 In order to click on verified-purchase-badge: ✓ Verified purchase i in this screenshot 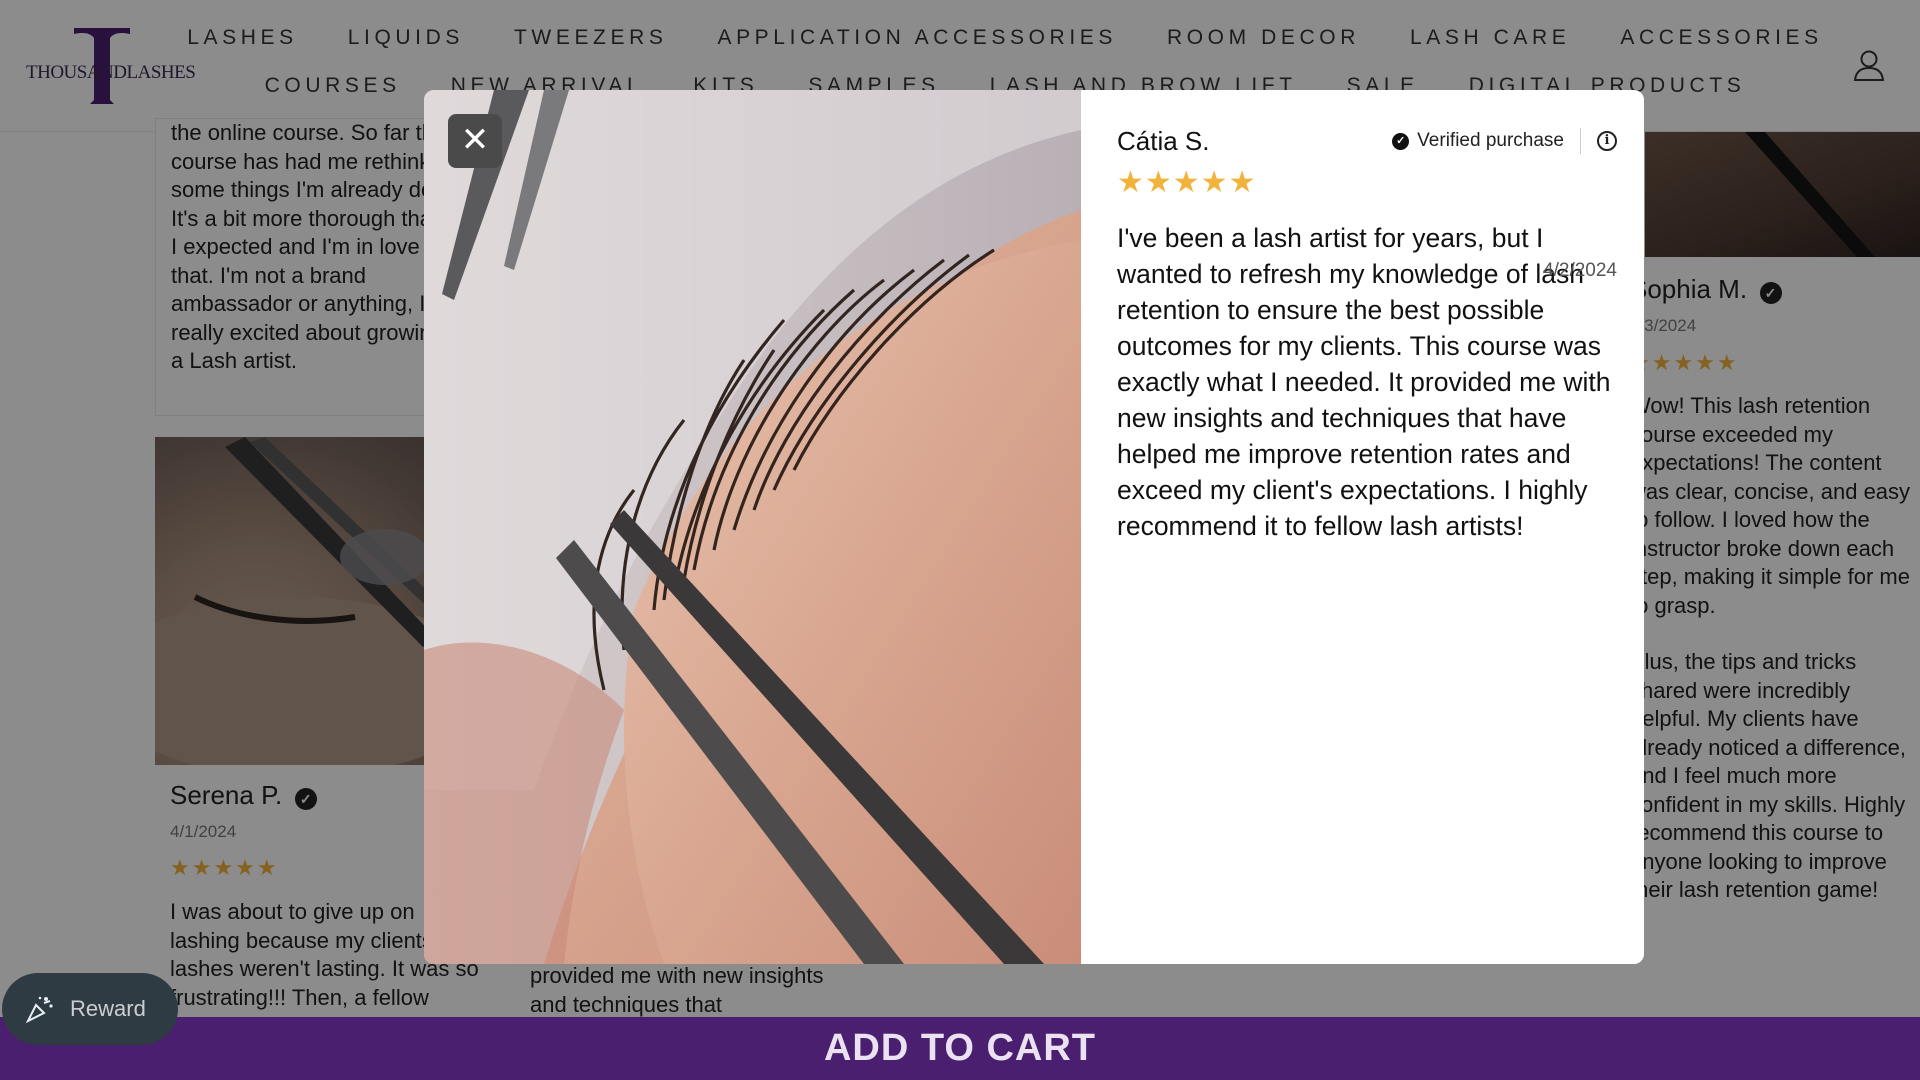, I will do `click(1504, 141)`.